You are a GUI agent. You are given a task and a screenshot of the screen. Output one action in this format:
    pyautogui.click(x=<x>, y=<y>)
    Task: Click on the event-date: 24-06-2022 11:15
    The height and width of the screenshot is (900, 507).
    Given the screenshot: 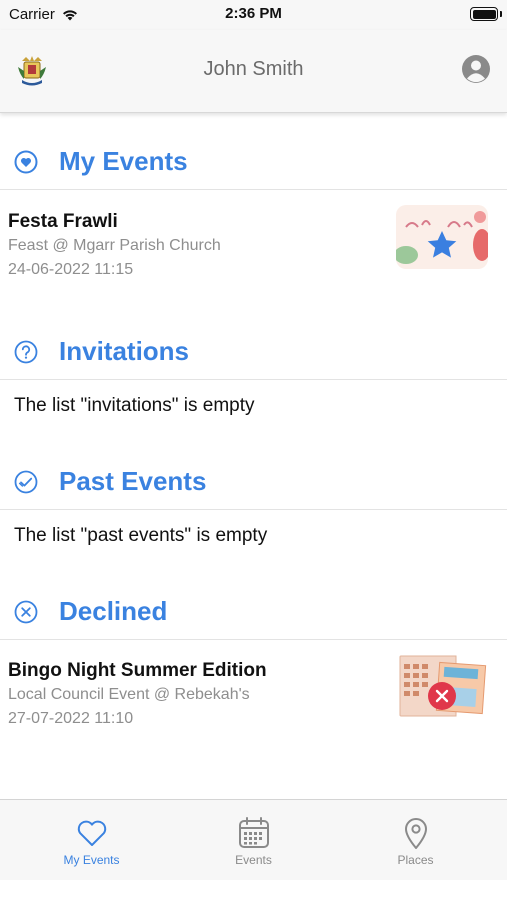 What is the action you would take?
    pyautogui.click(x=71, y=269)
    